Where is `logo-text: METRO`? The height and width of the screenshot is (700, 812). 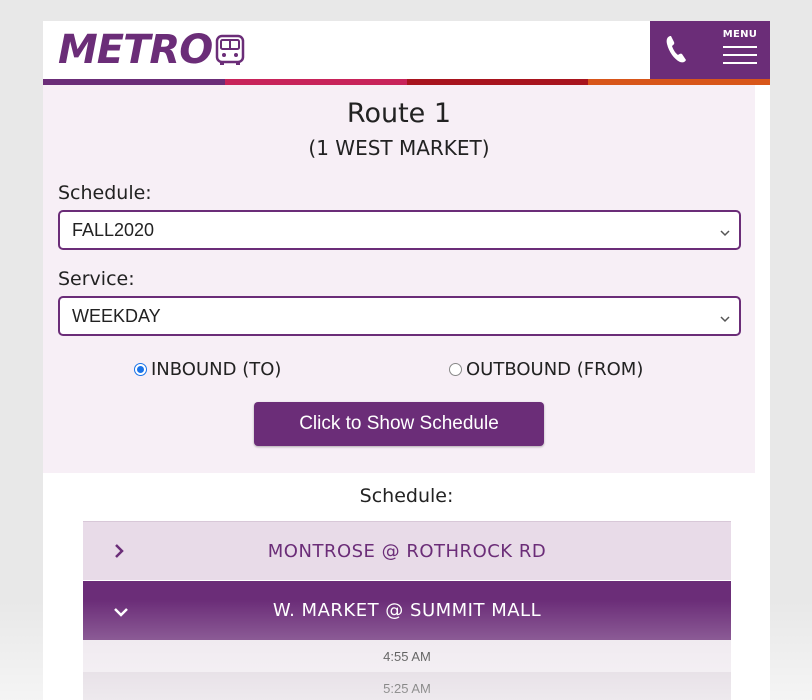 logo-text: METRO is located at coordinates (135, 50).